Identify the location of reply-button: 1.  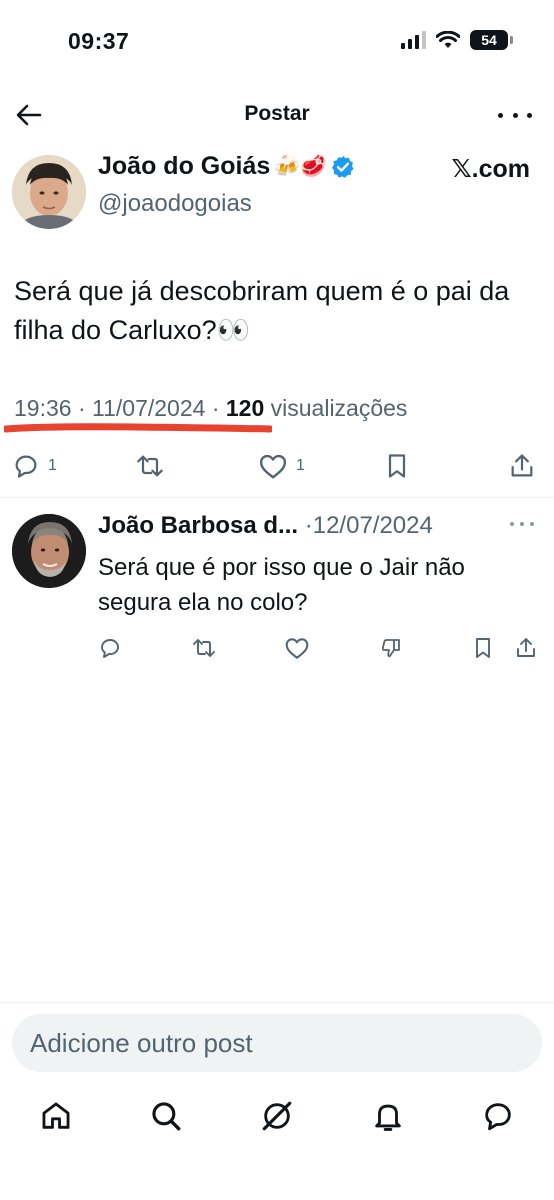
(34, 466).